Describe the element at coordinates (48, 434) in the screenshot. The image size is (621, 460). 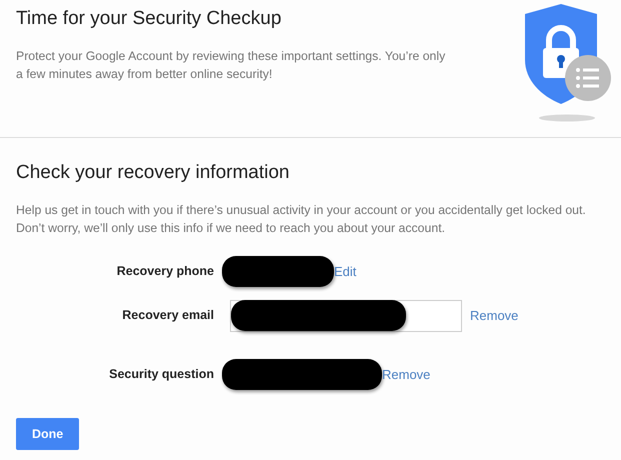
I see `done-button: Done` at that location.